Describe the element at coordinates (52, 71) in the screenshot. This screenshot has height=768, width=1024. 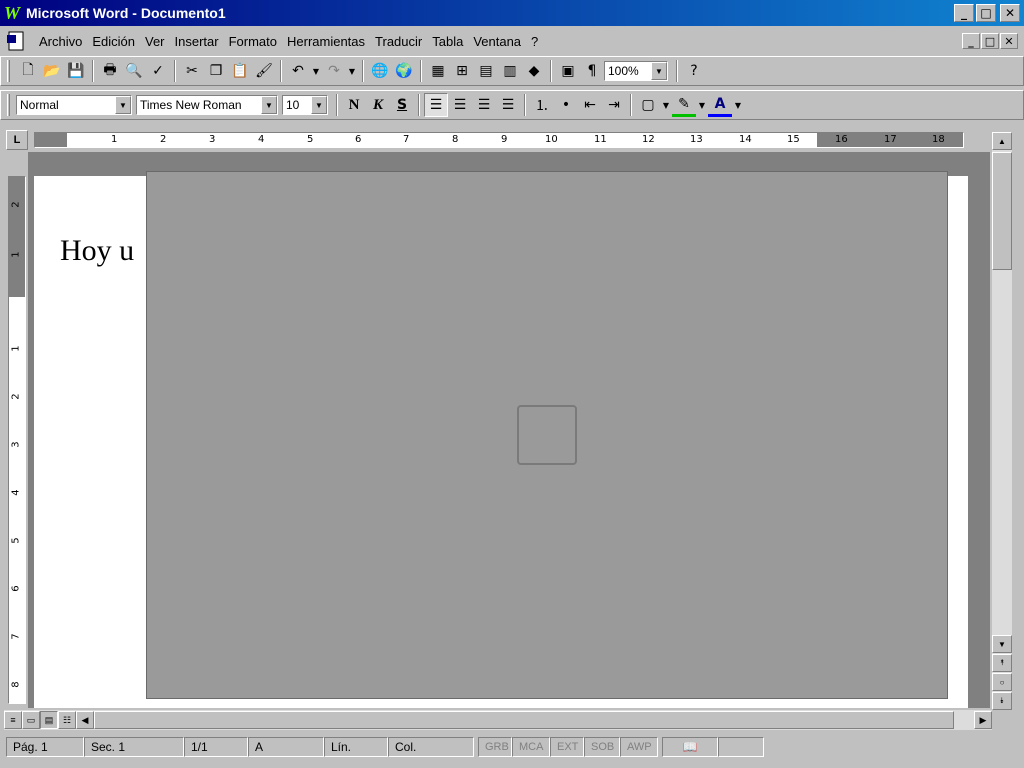
I see `open-folder-icon: 📂` at that location.